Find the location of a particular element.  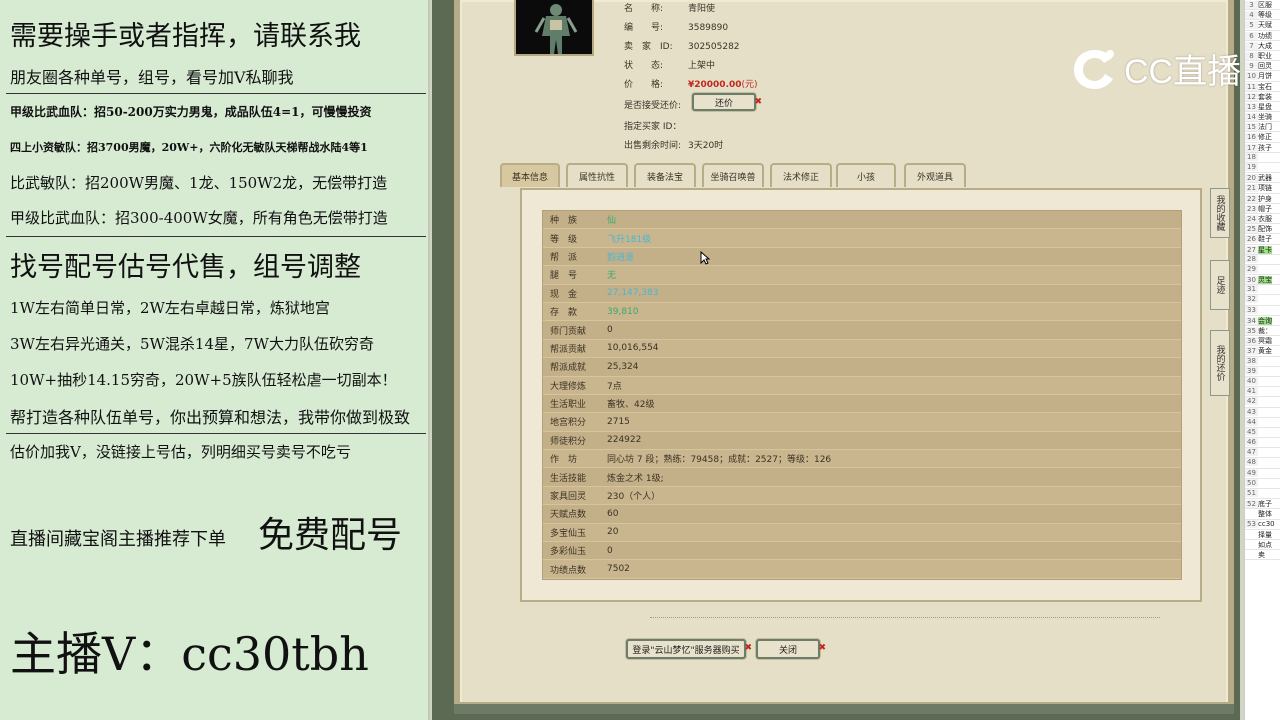

sheet-row: 40 is located at coordinates (1262, 382).